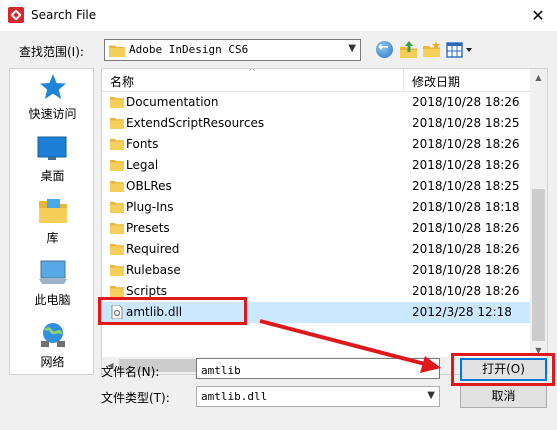 This screenshot has height=430, width=557. I want to click on file-name: Rulebase, so click(153, 270).